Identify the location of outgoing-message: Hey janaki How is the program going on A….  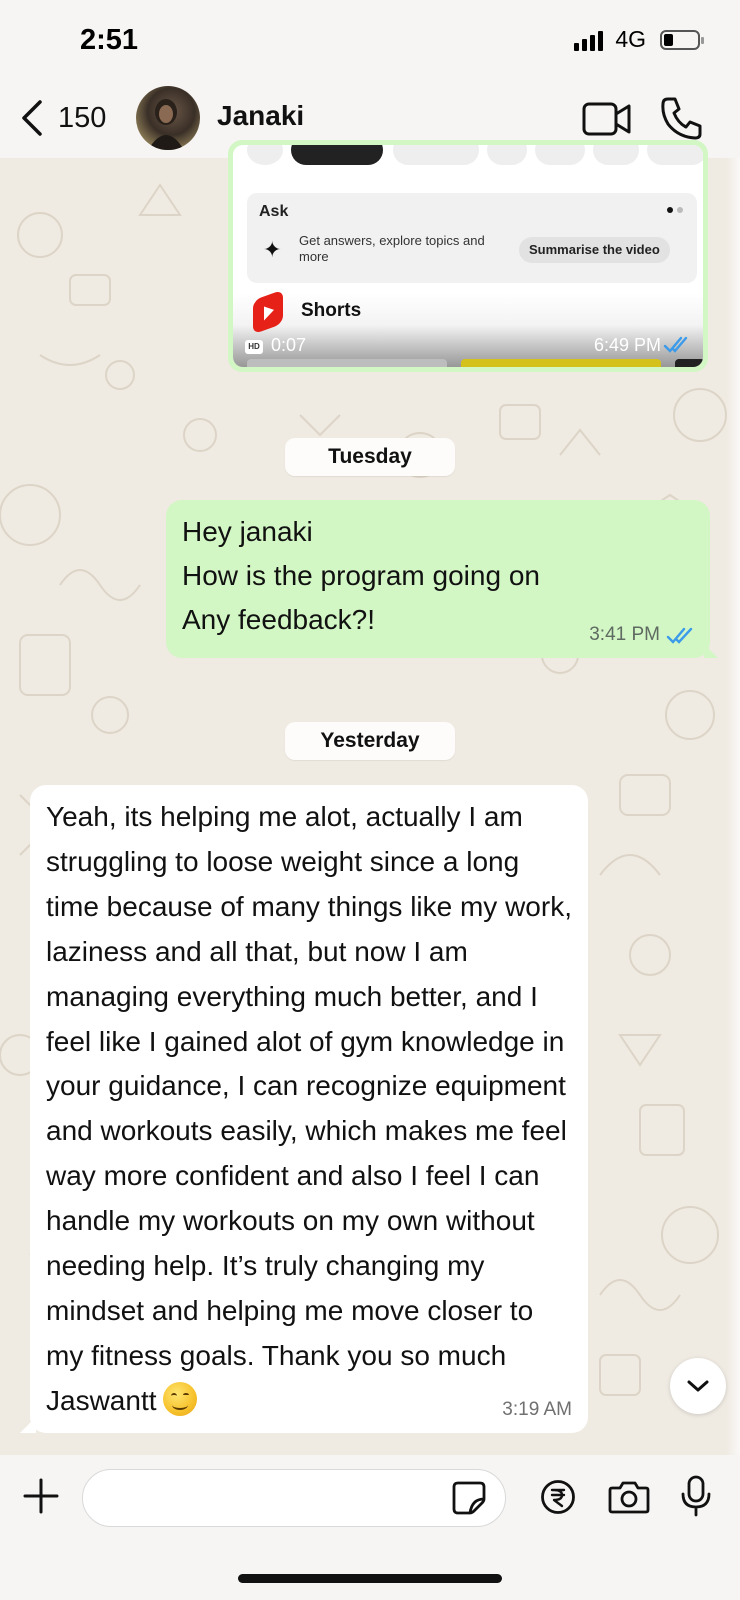
(442, 579).